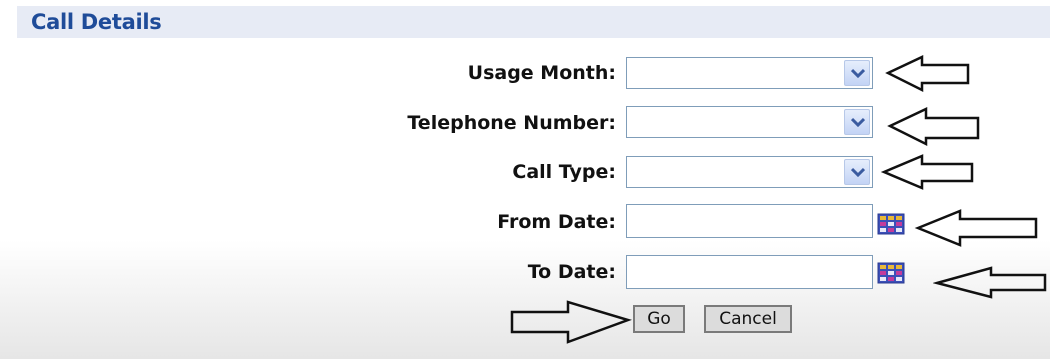 This screenshot has width=1050, height=359. I want to click on call-type-label: Call Type:, so click(564, 172).